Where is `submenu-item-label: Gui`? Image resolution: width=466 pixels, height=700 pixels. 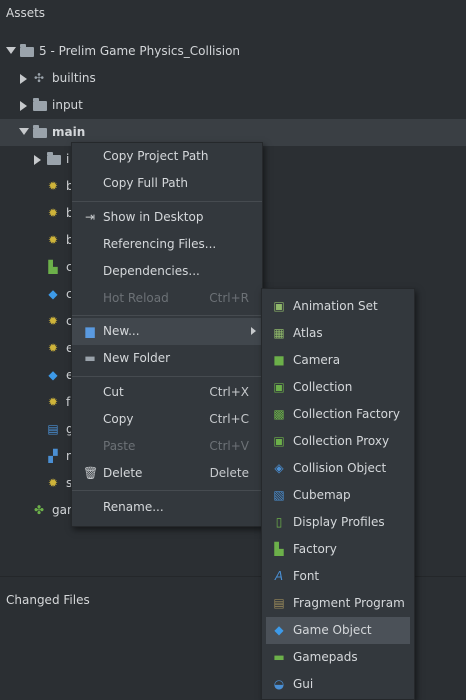 submenu-item-label: Gui is located at coordinates (303, 684).